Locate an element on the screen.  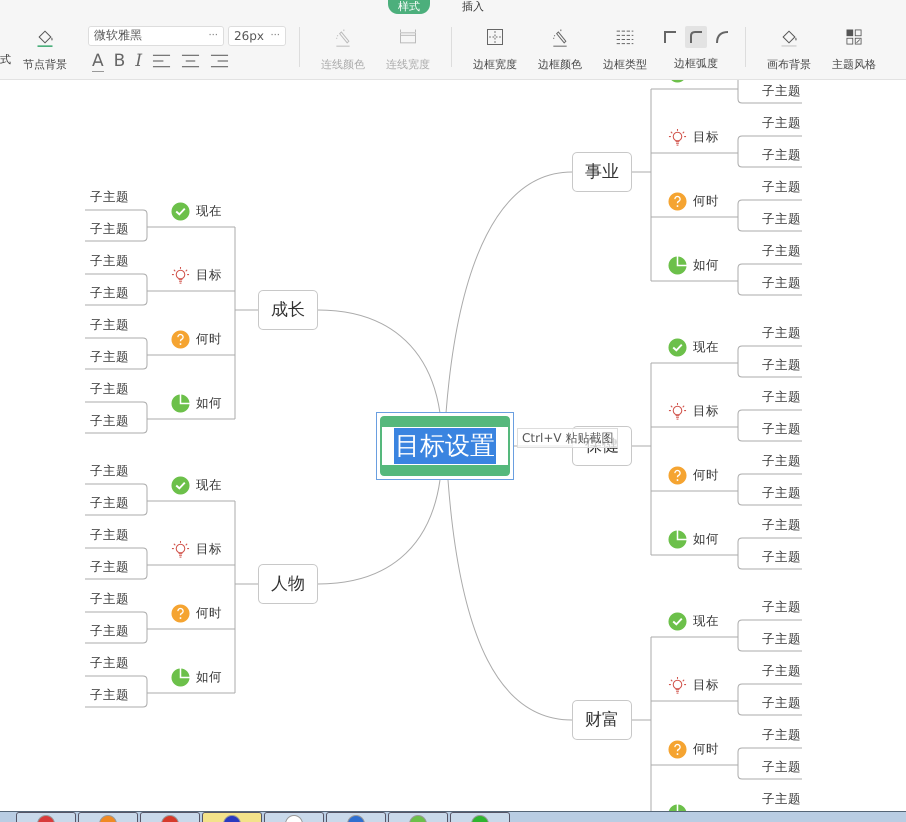
font-size-field: 26px ··· is located at coordinates (257, 36).